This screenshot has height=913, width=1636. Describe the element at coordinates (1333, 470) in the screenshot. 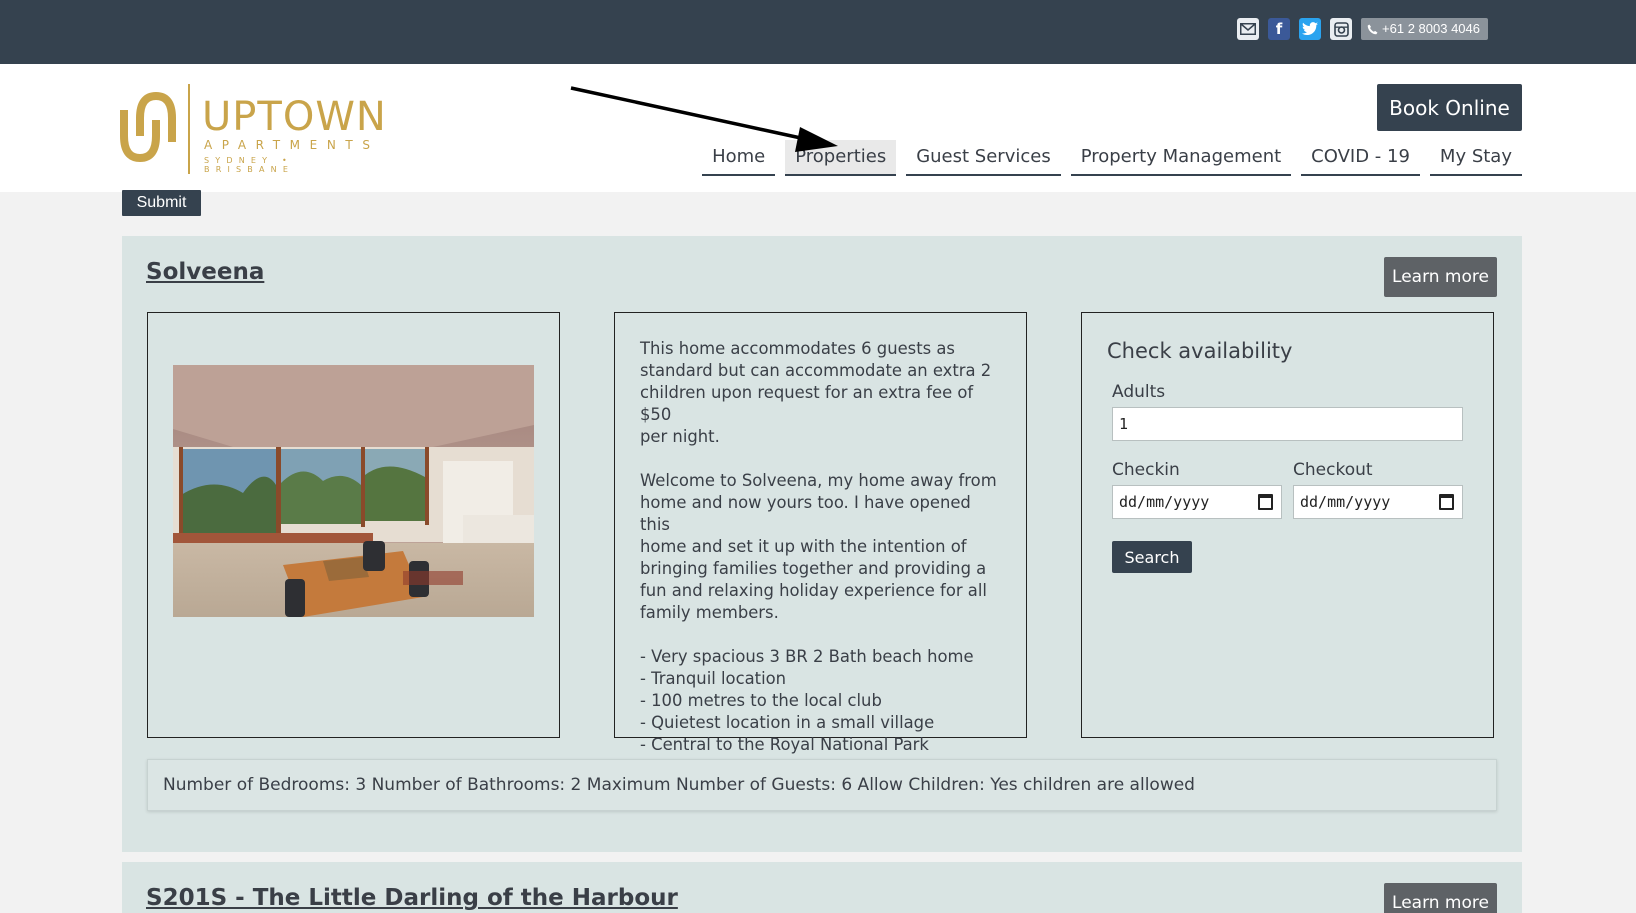

I see `checkout-label: Checkout` at that location.